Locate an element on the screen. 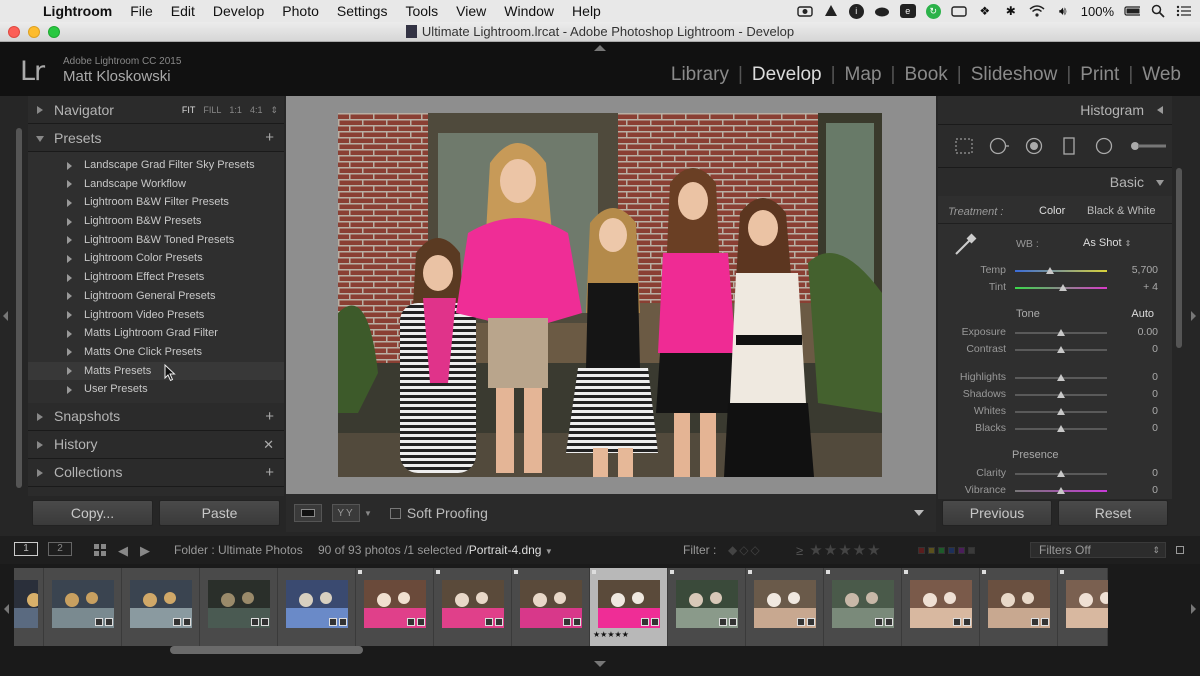  contrast-slider is located at coordinates (1061, 349).